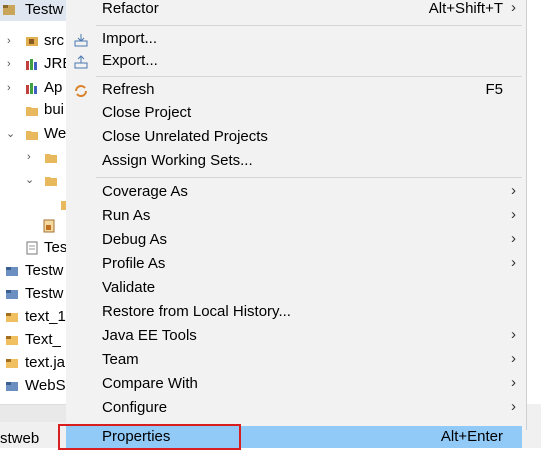 The image size is (541, 450). I want to click on export-icon, so click(81, 62).